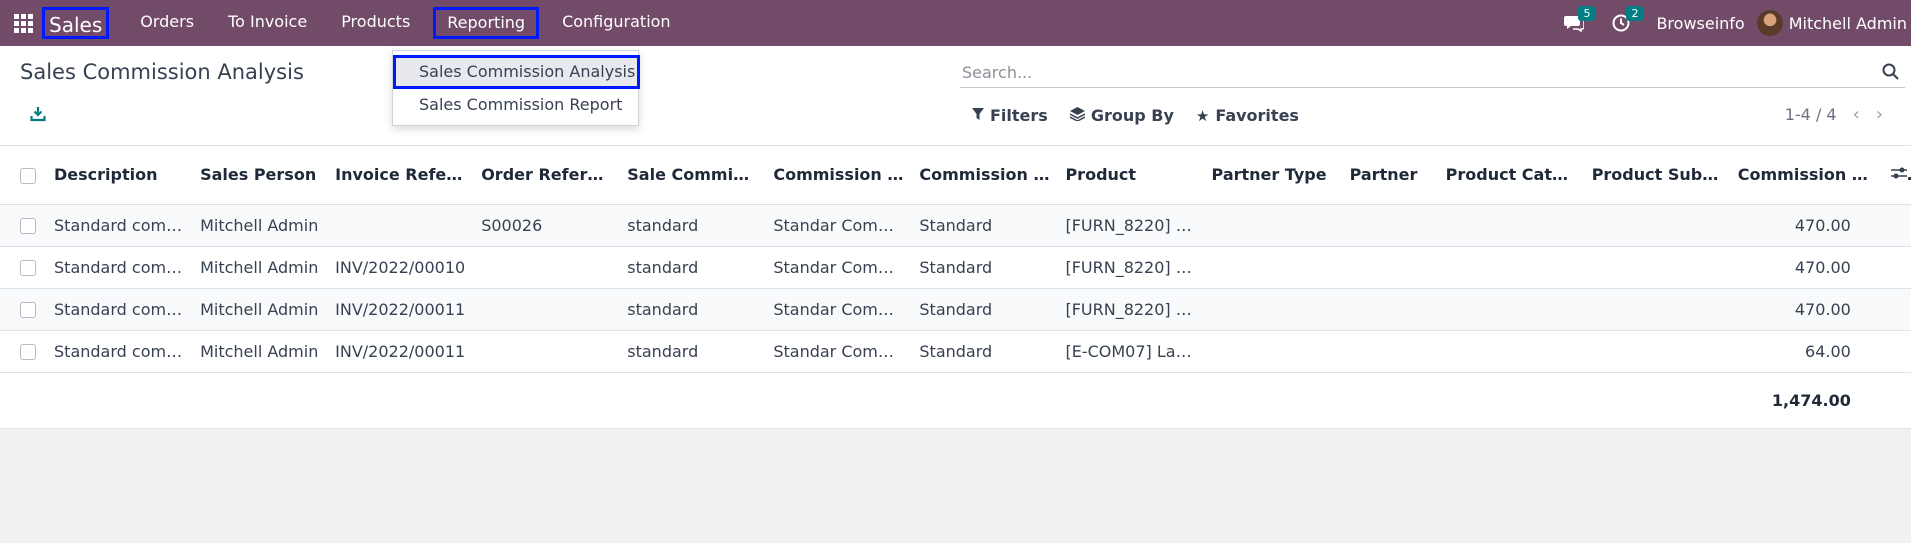  I want to click on layers-icon, so click(1077, 115).